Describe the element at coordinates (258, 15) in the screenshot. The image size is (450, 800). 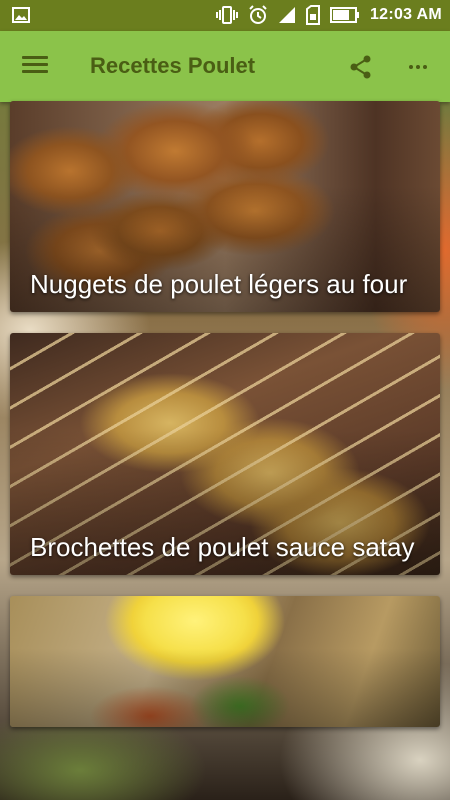
I see `alarm-icon` at that location.